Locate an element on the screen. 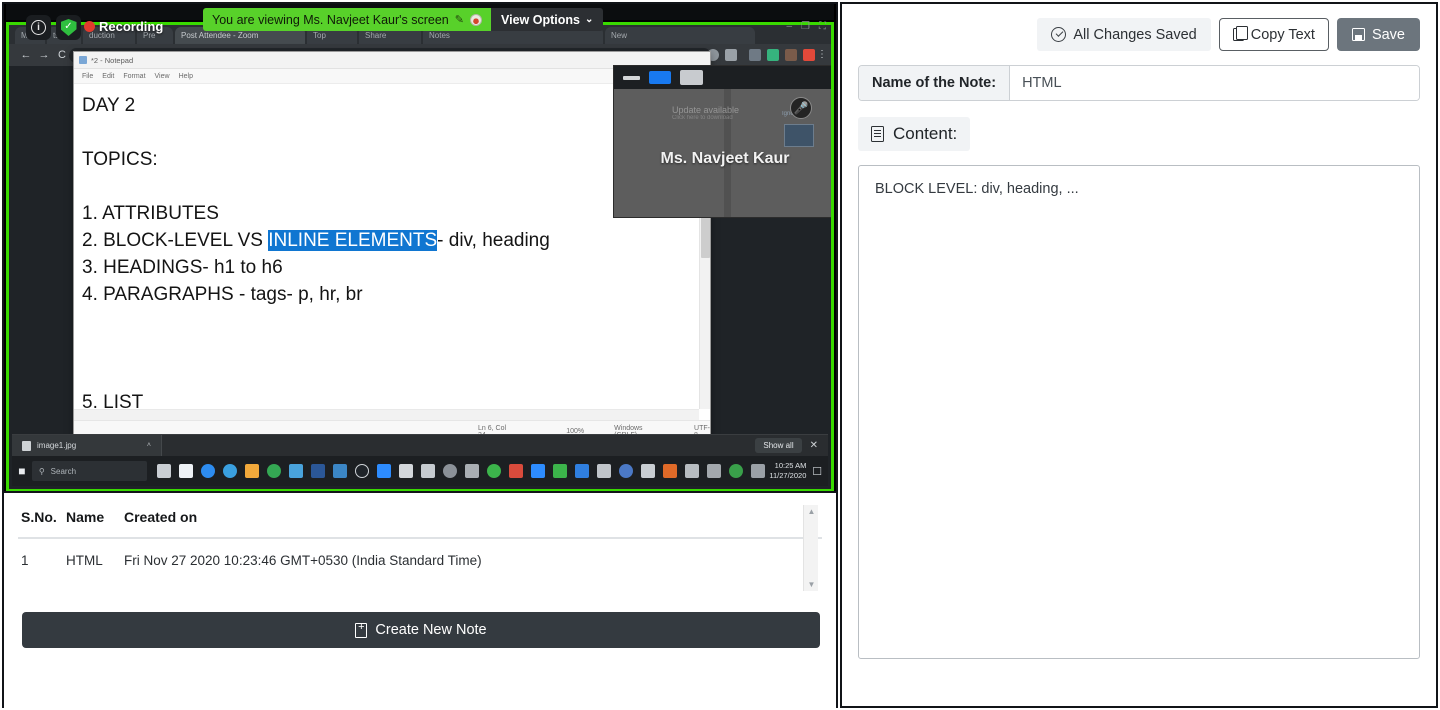  taskbar-clock: 10:25 AM 11/27/2020 is located at coordinates (787, 471).